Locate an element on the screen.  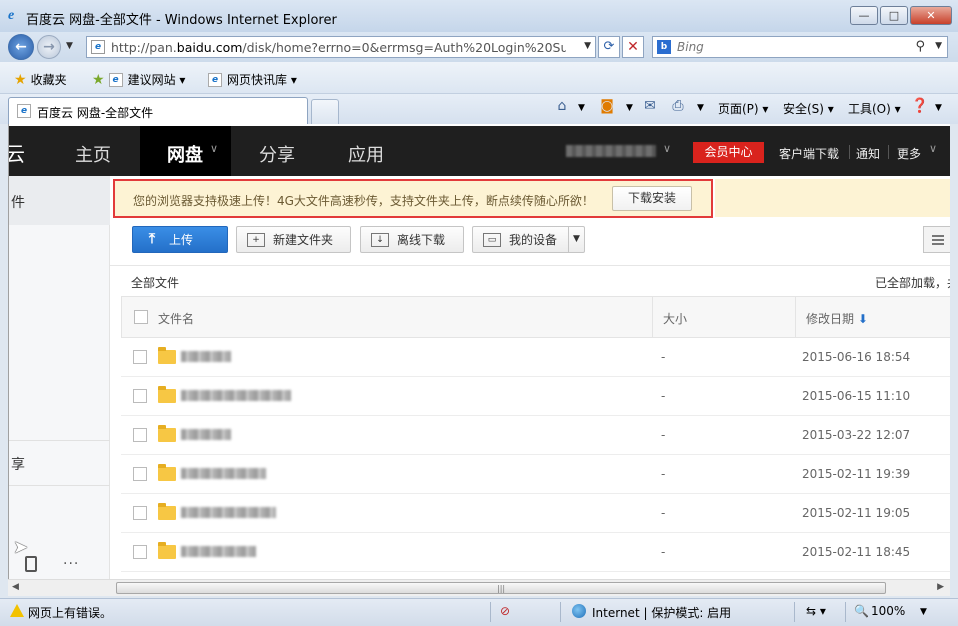
zoom-dropdown-icon: ▼ is located at coordinates (923, 612).